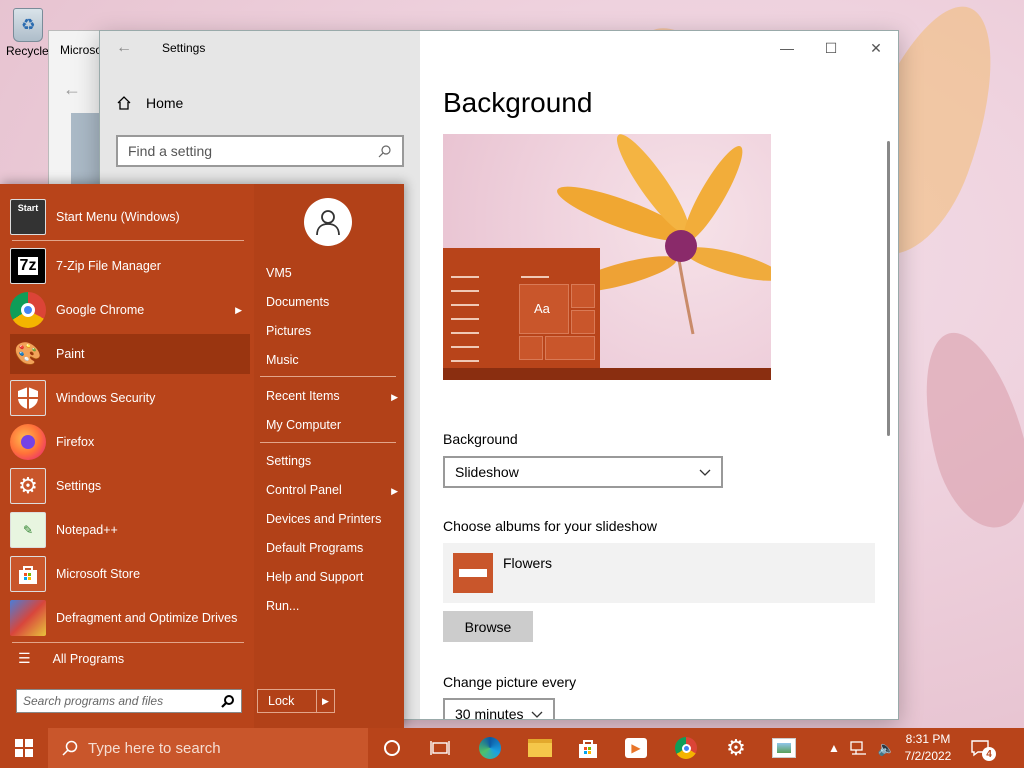  I want to click on preview-tile, so click(531, 348).